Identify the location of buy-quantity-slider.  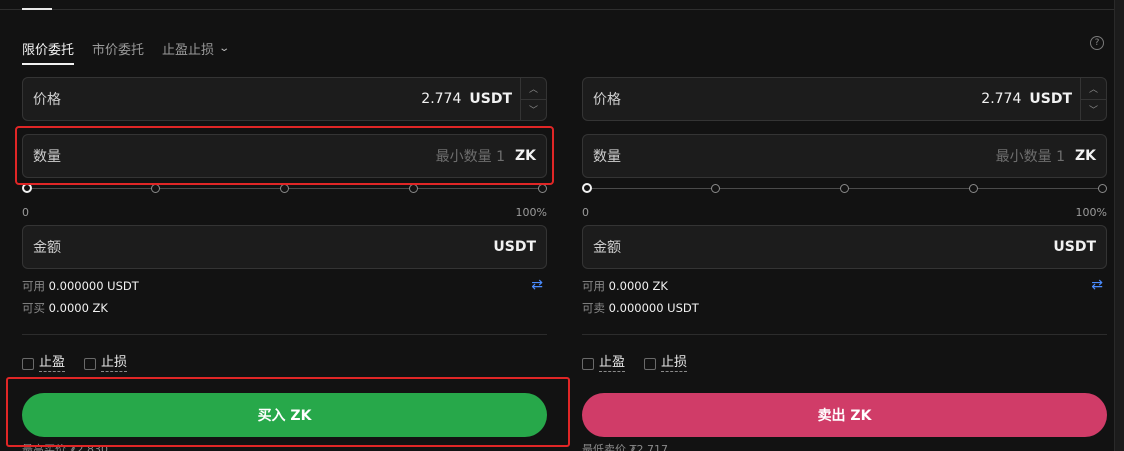
(284, 189).